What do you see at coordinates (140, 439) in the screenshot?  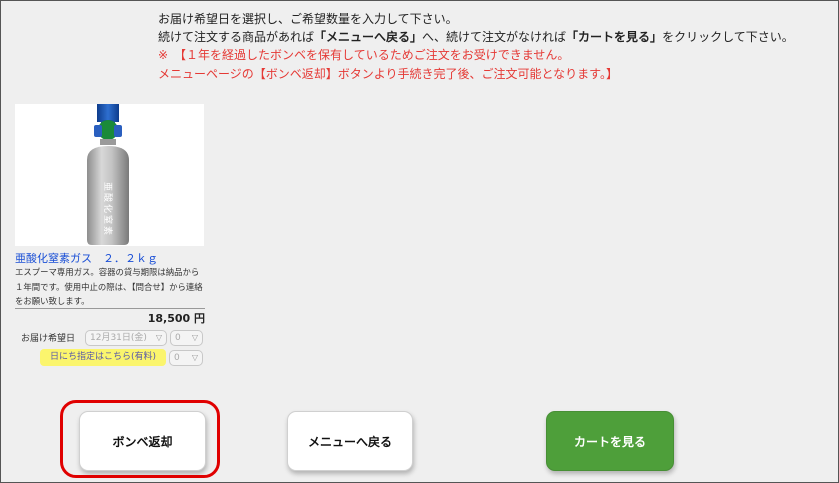 I see `highlight-annotation` at bounding box center [140, 439].